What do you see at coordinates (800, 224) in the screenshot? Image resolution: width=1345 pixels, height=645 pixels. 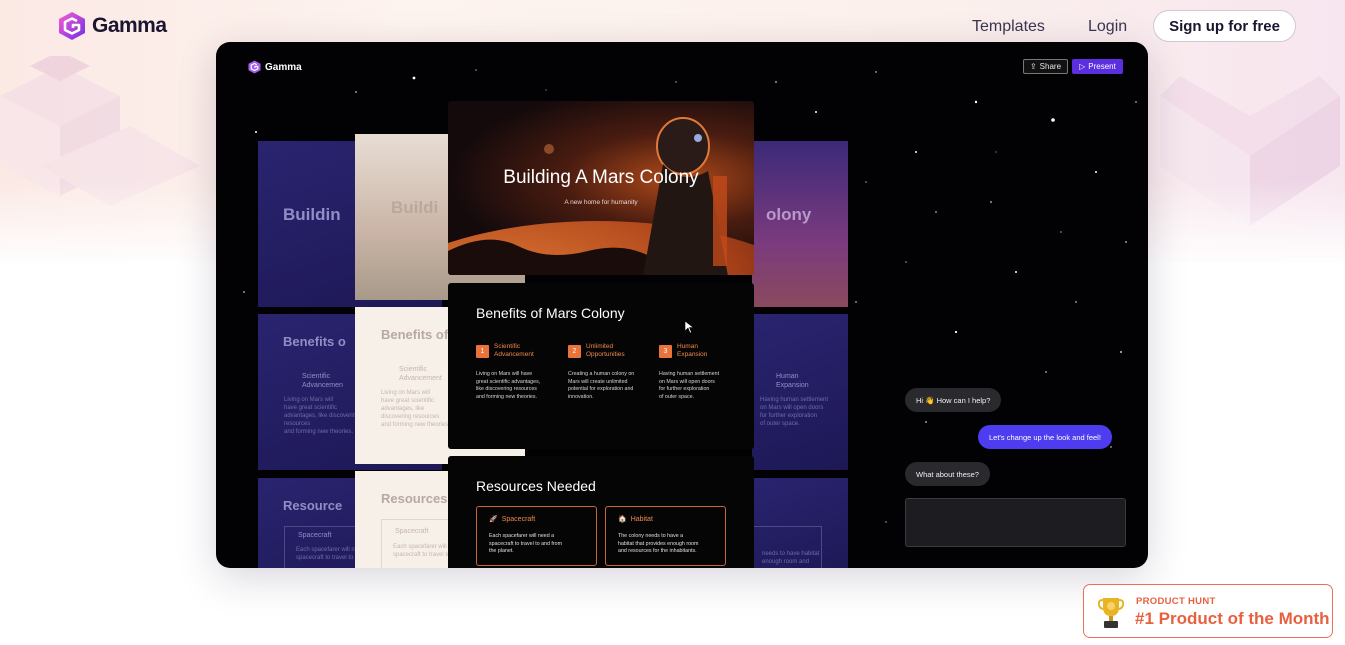 I see `ghost-slide-title-right: olony` at bounding box center [800, 224].